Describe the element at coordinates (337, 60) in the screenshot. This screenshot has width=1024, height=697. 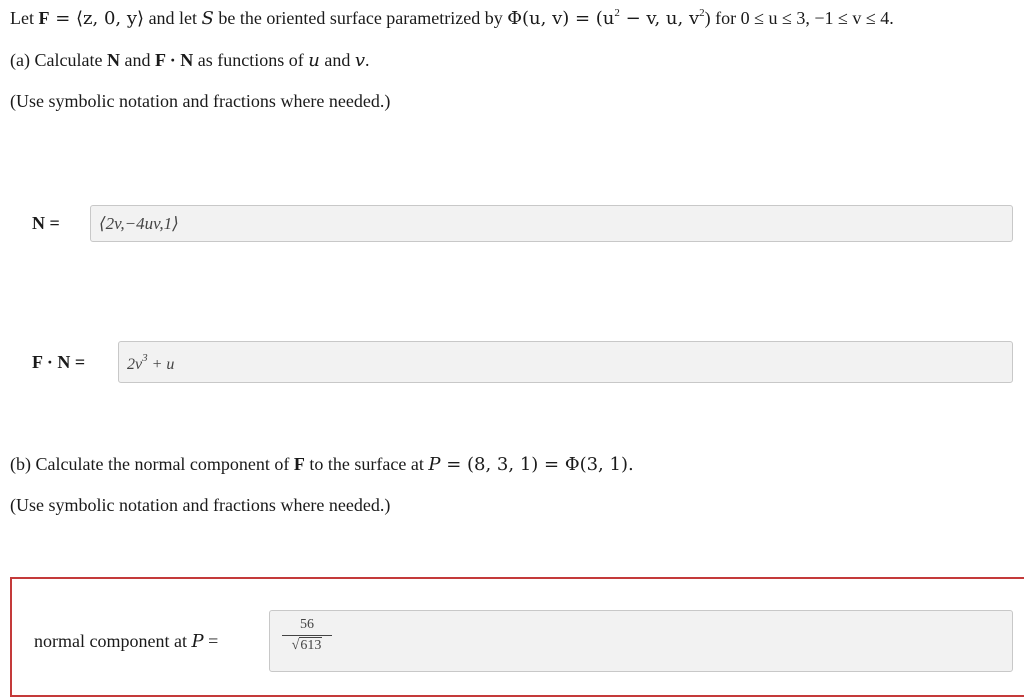
I see `part-a-and2: and` at that location.